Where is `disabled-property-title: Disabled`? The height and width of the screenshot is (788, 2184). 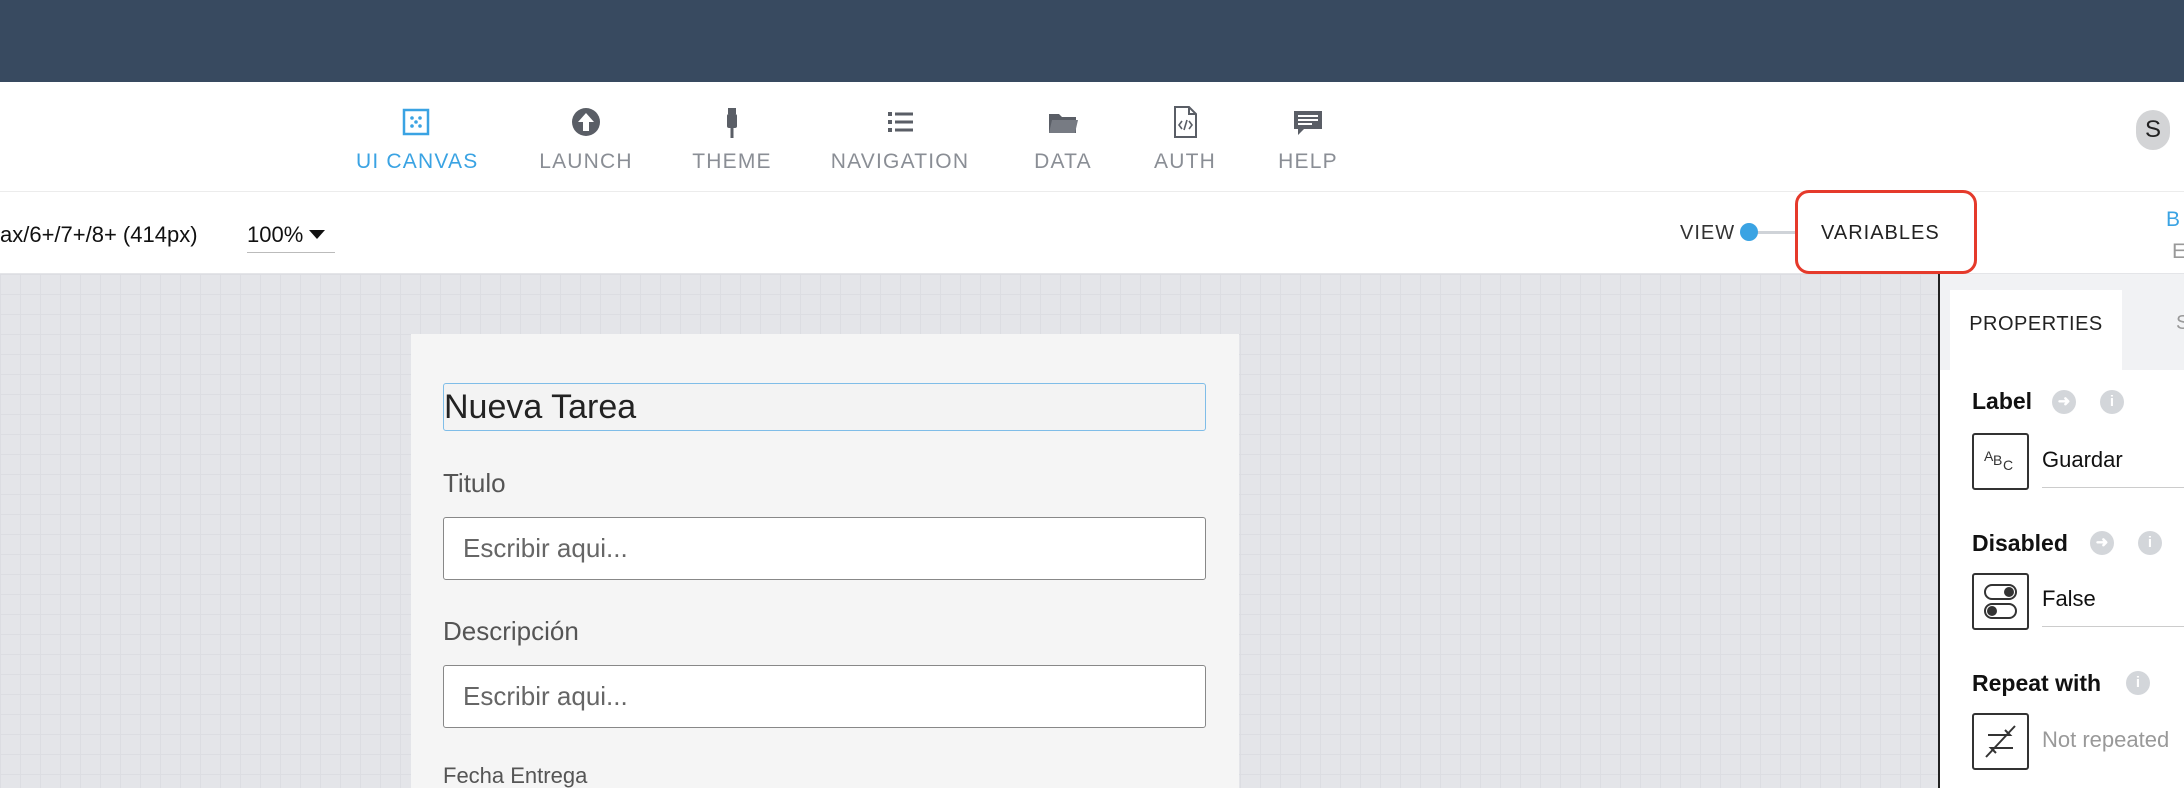
disabled-property-title: Disabled is located at coordinates (2020, 543).